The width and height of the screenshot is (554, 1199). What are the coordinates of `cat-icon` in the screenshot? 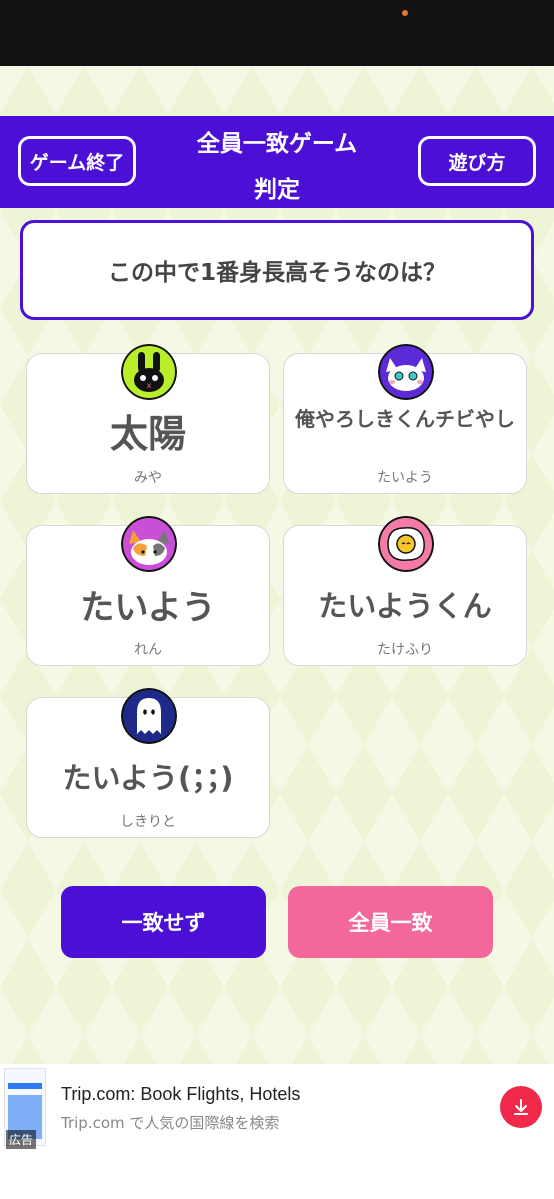 It's located at (406, 372).